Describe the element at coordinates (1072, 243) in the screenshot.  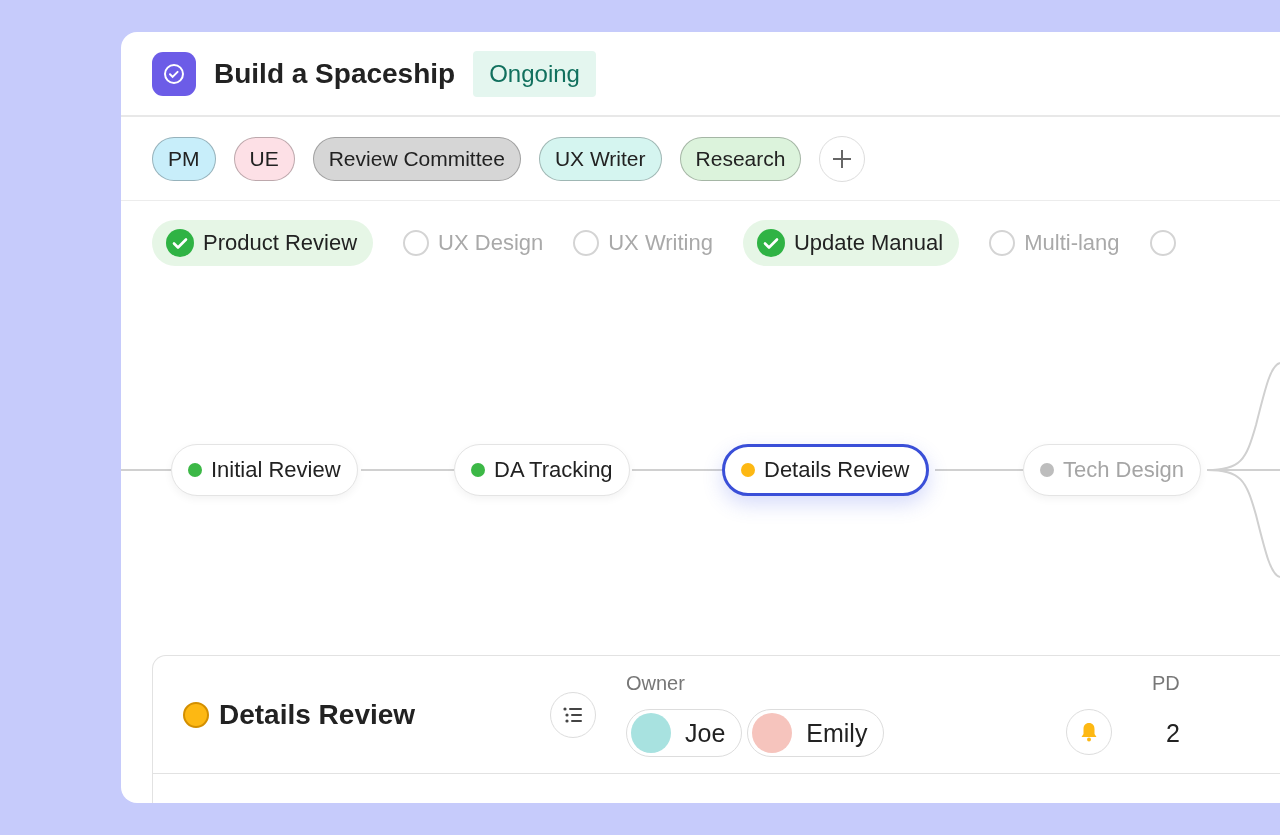
I see `step-label: Multi-lang` at that location.